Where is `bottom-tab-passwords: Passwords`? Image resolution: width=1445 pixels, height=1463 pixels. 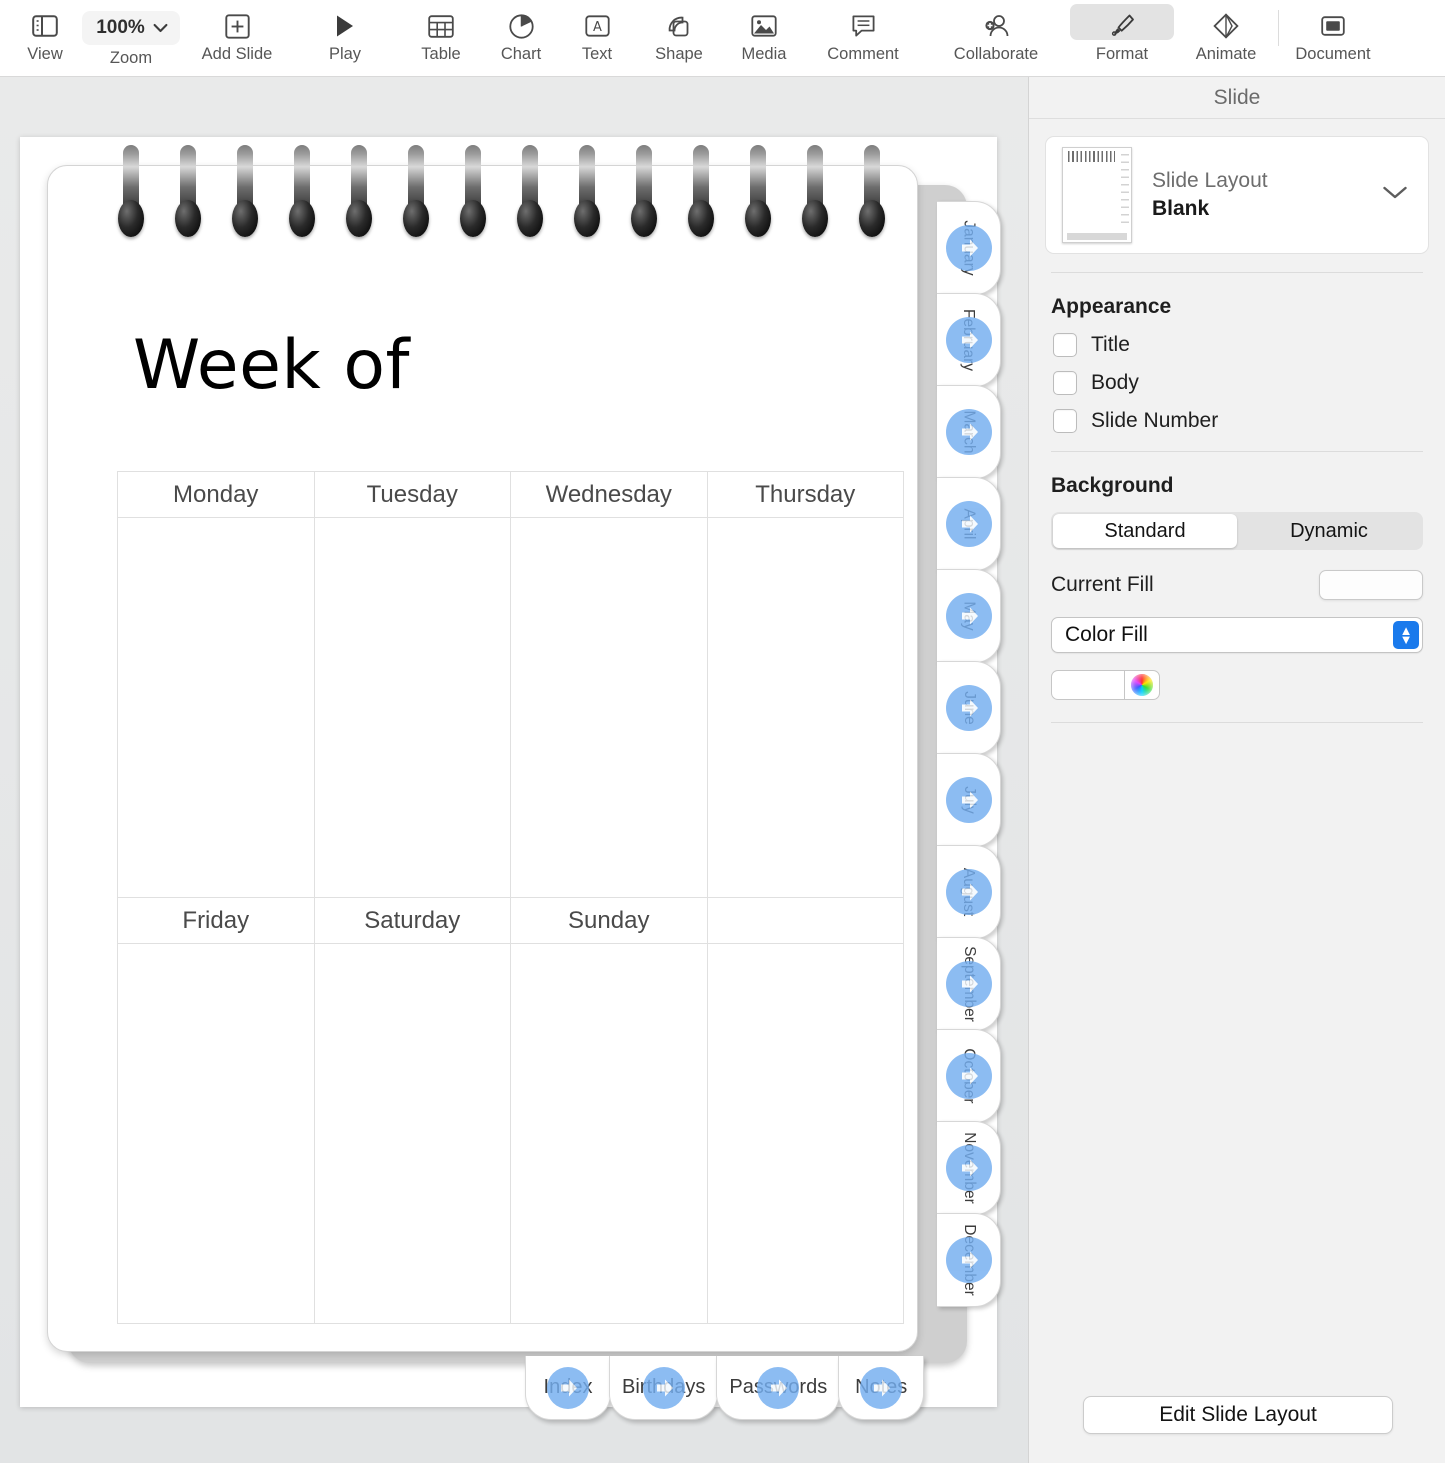 bottom-tab-passwords: Passwords is located at coordinates (778, 1388).